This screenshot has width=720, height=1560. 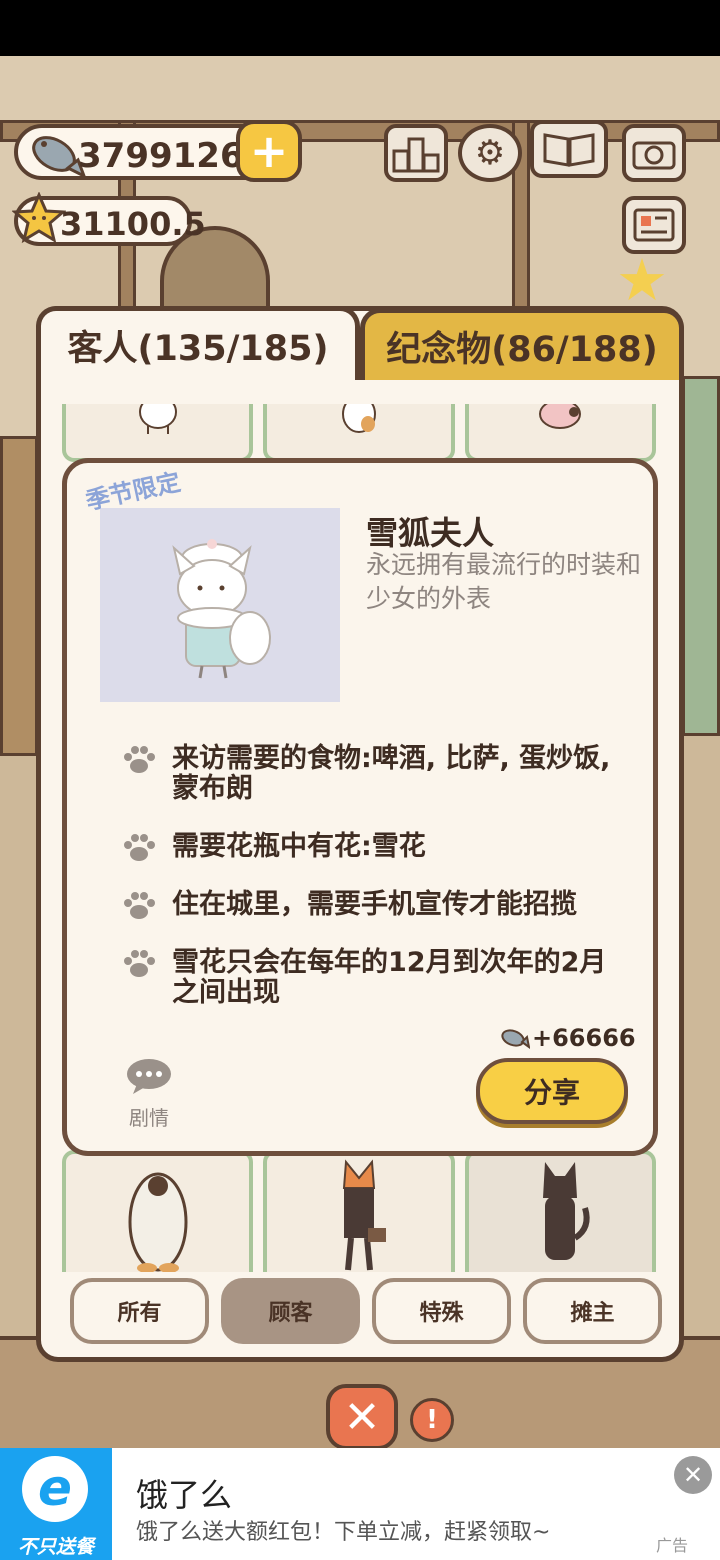 I want to click on alert-icon: !, so click(x=432, y=1420).